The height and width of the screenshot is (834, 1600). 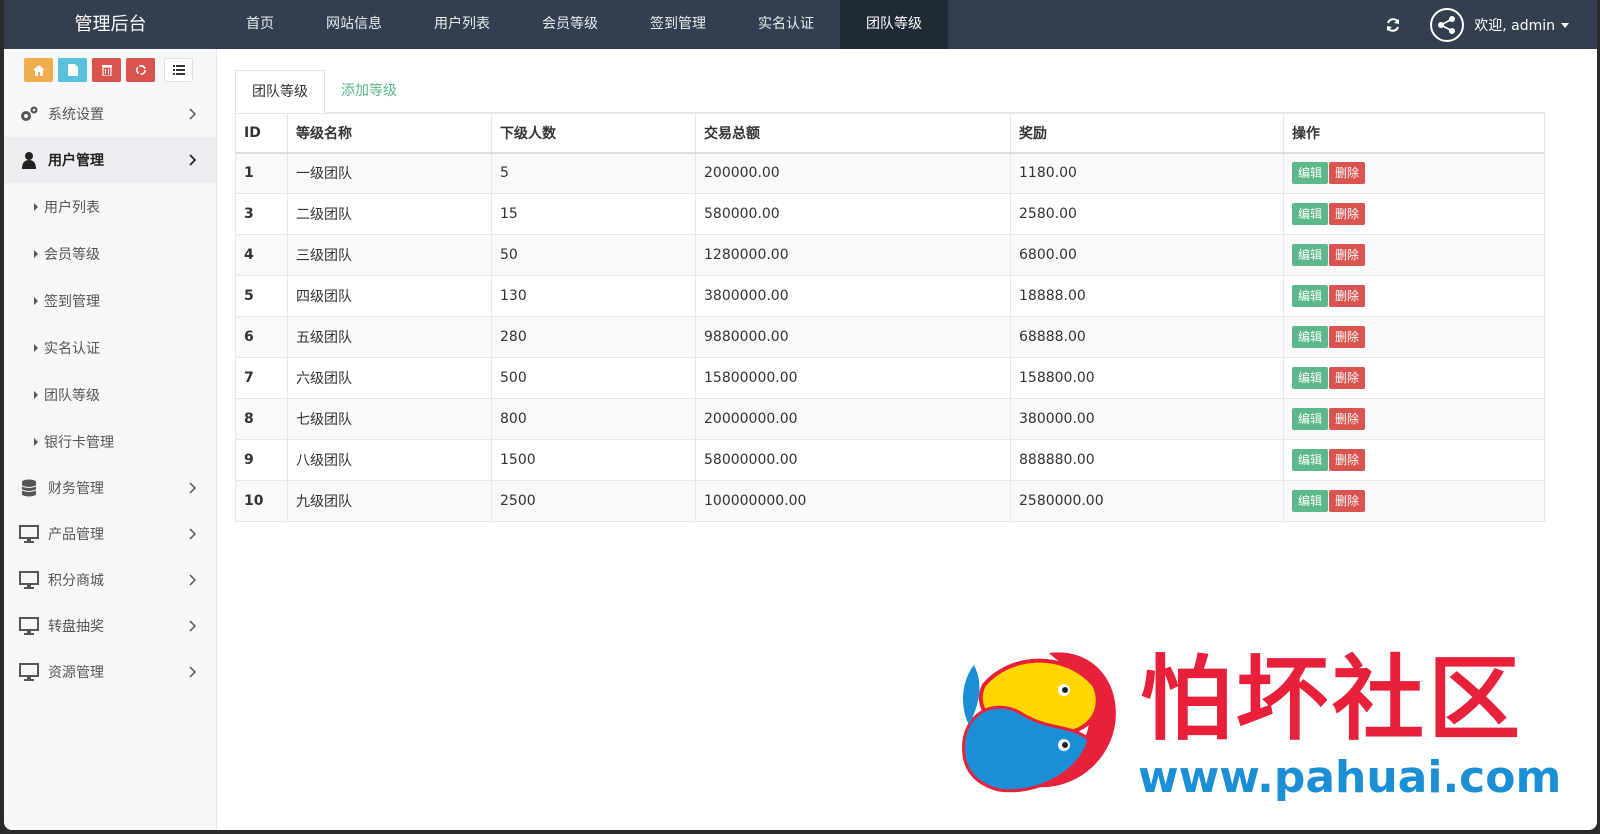 What do you see at coordinates (76, 115) in the screenshot?
I see `sidebar-item-label: 系统设置` at bounding box center [76, 115].